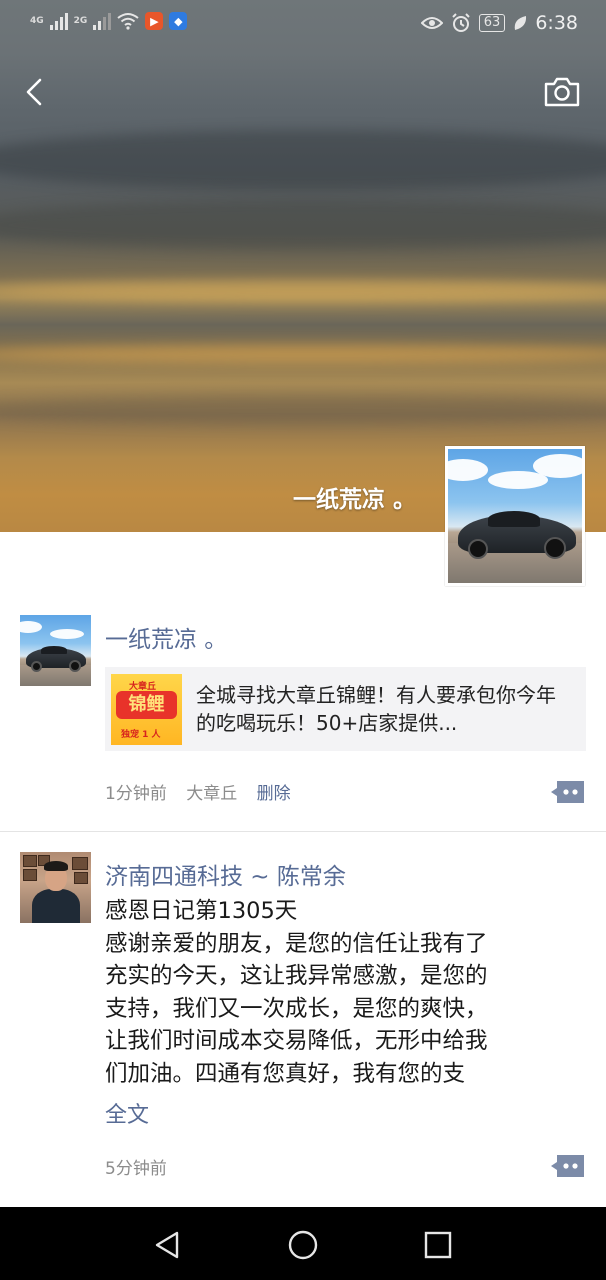 The width and height of the screenshot is (606, 1280). What do you see at coordinates (296, 1041) in the screenshot?
I see `post-text-line: 让我们时间成本交易降低，无形中给我` at bounding box center [296, 1041].